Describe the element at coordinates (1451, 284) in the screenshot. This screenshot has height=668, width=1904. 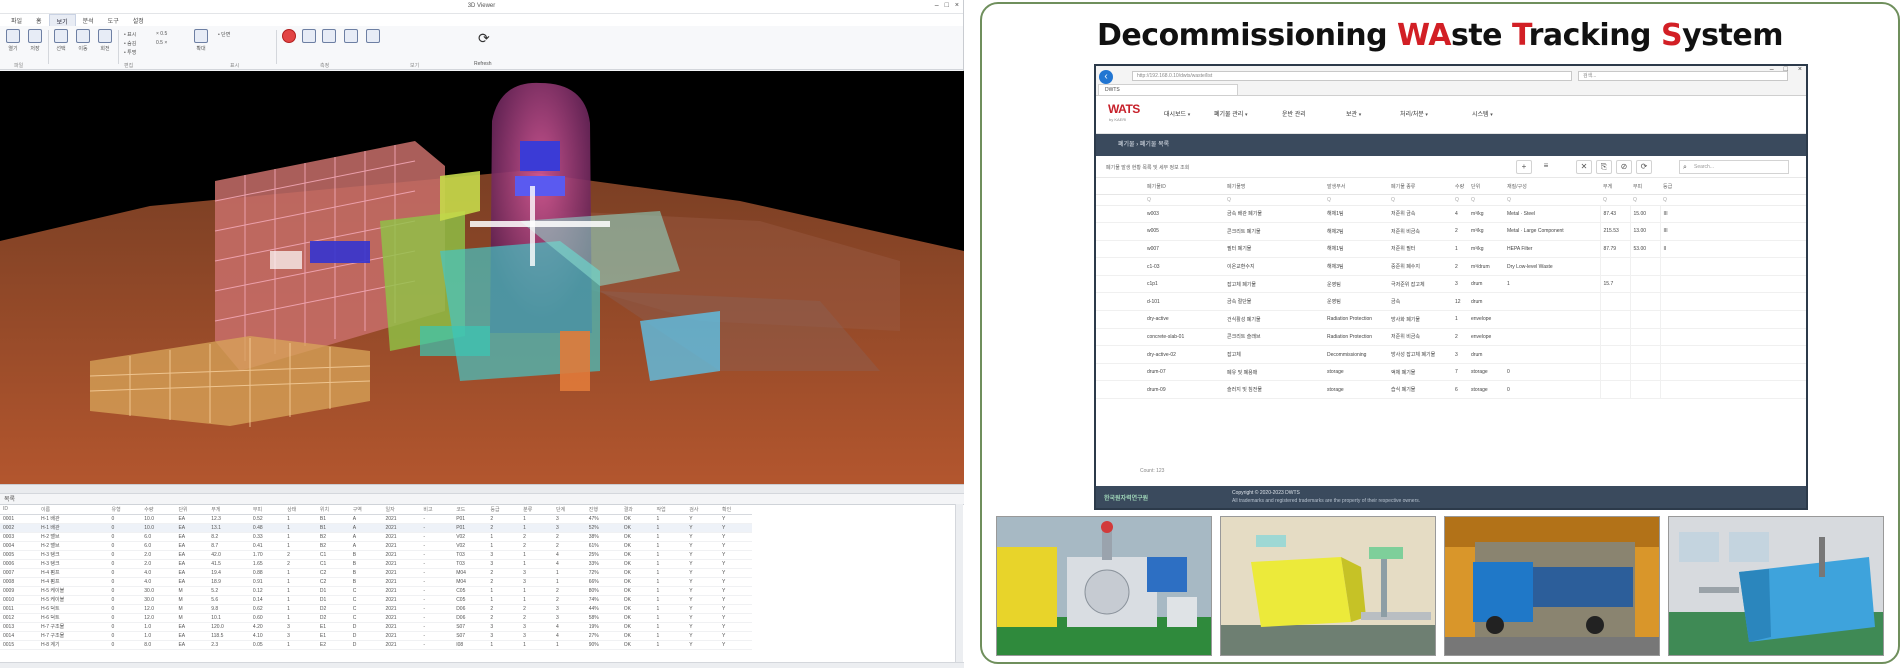
I see `table-row: c1p1 잡고체 폐기물 운영팀 극저준위 잡고체 3 drum 1 15.7` at that location.